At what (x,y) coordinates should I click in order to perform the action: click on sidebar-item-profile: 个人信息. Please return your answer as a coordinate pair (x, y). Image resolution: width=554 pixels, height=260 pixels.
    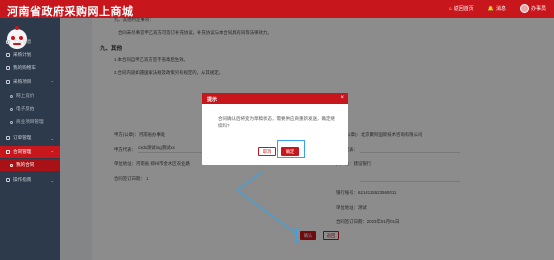
    Looking at the image, I should click on (30, 42).